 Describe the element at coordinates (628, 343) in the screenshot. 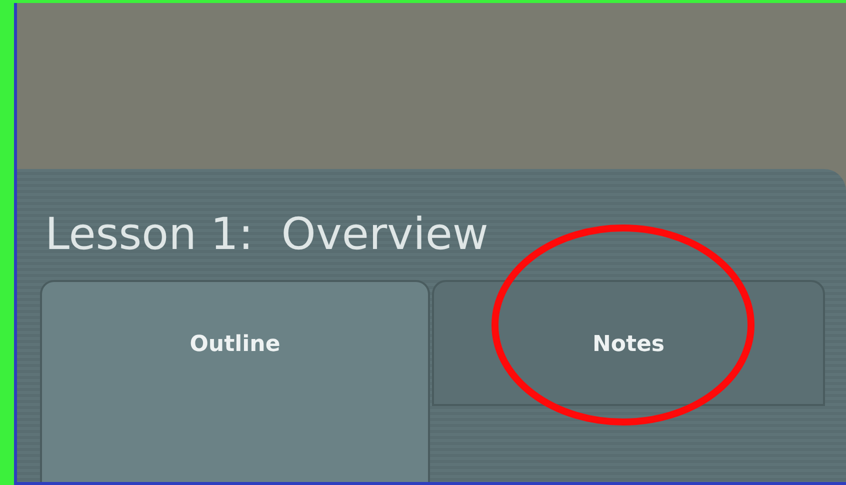

I see `tab: Notes` at that location.